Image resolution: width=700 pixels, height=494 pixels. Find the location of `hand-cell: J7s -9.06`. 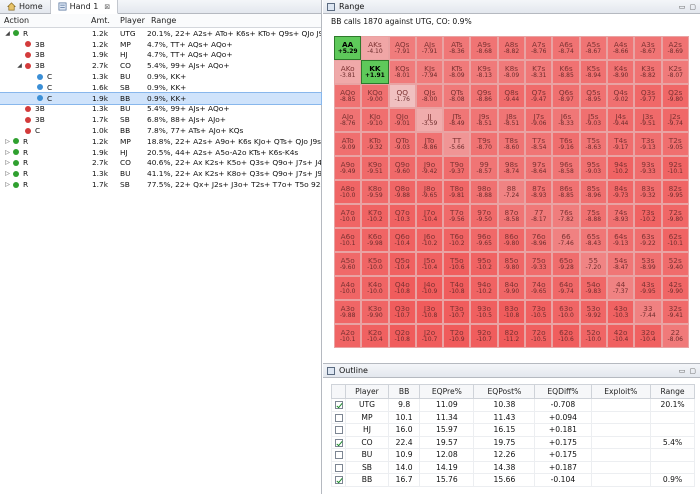

hand-cell: J7s -9.06 is located at coordinates (539, 120).